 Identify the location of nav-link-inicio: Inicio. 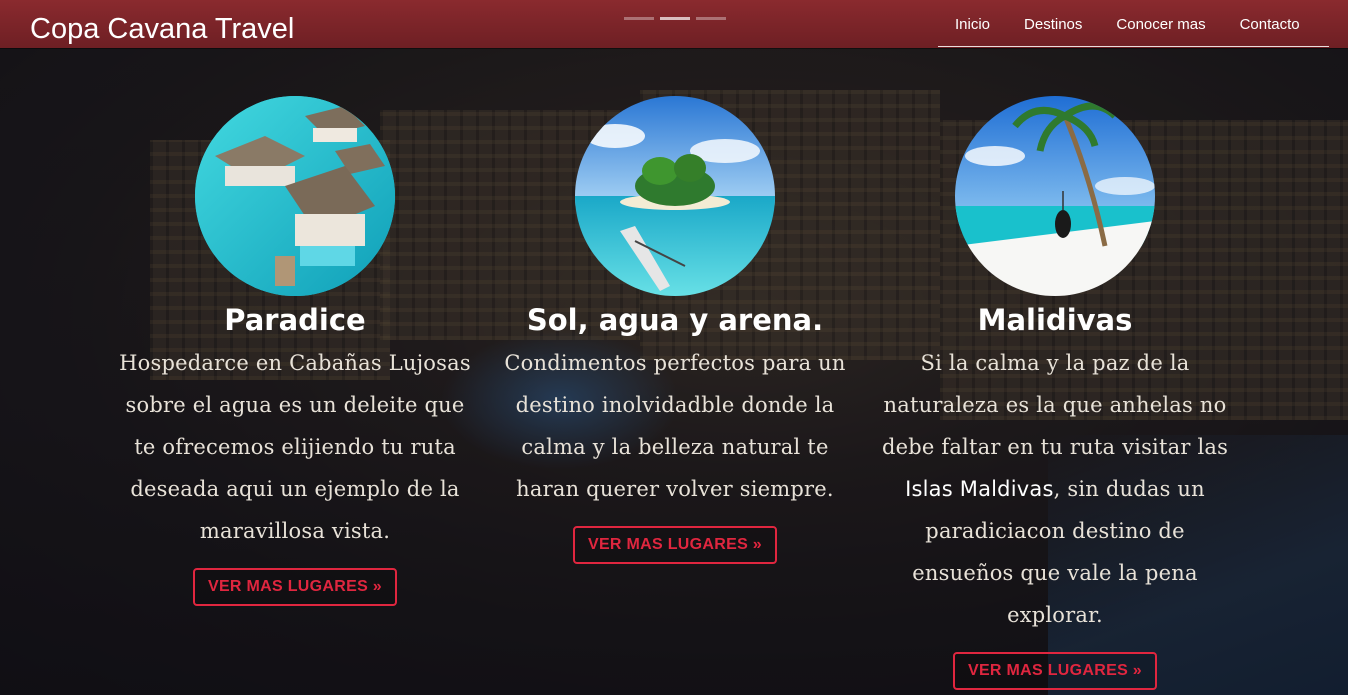
(972, 17).